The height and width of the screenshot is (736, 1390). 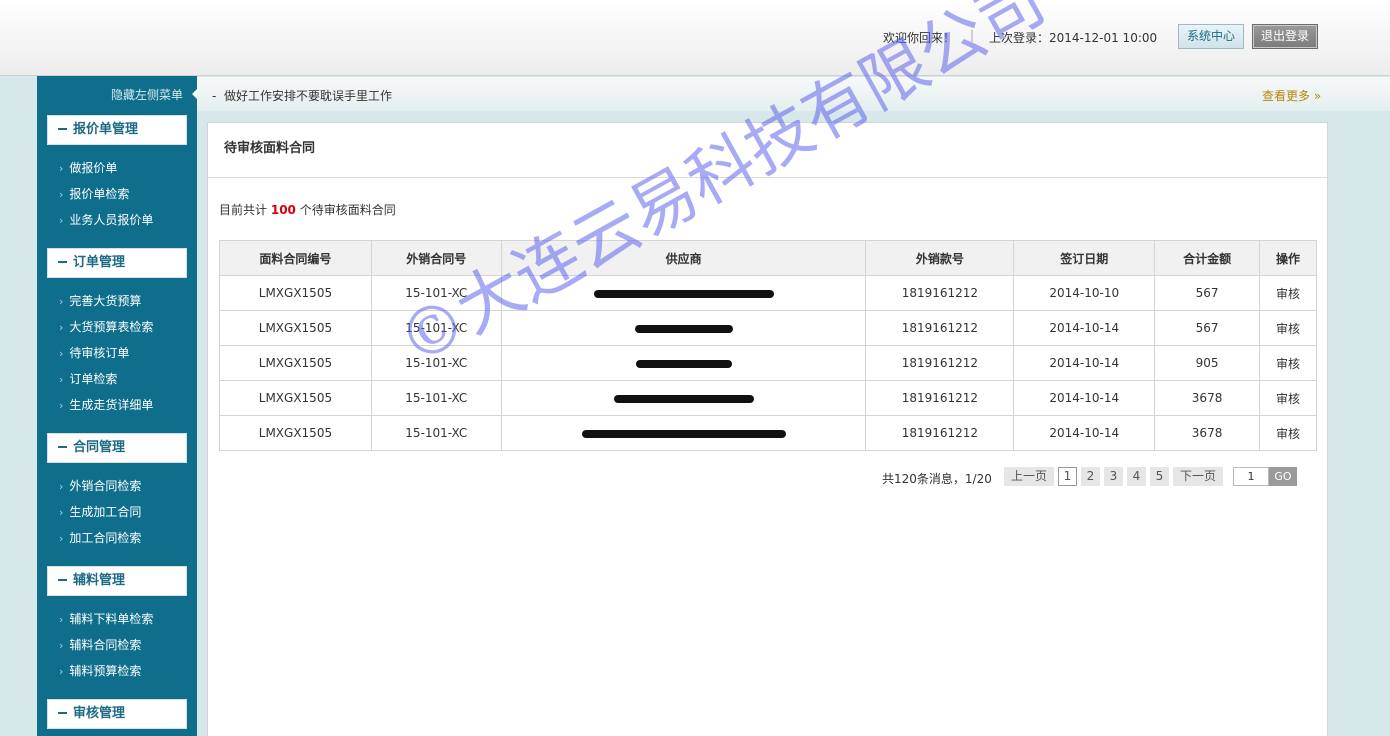 I want to click on menu-item-label: 外销合同检索, so click(x=105, y=486).